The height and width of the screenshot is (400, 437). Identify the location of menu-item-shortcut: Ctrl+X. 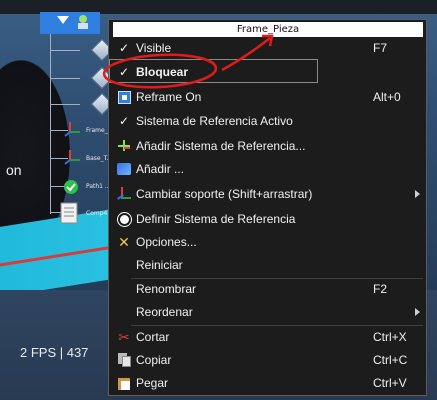
(390, 337).